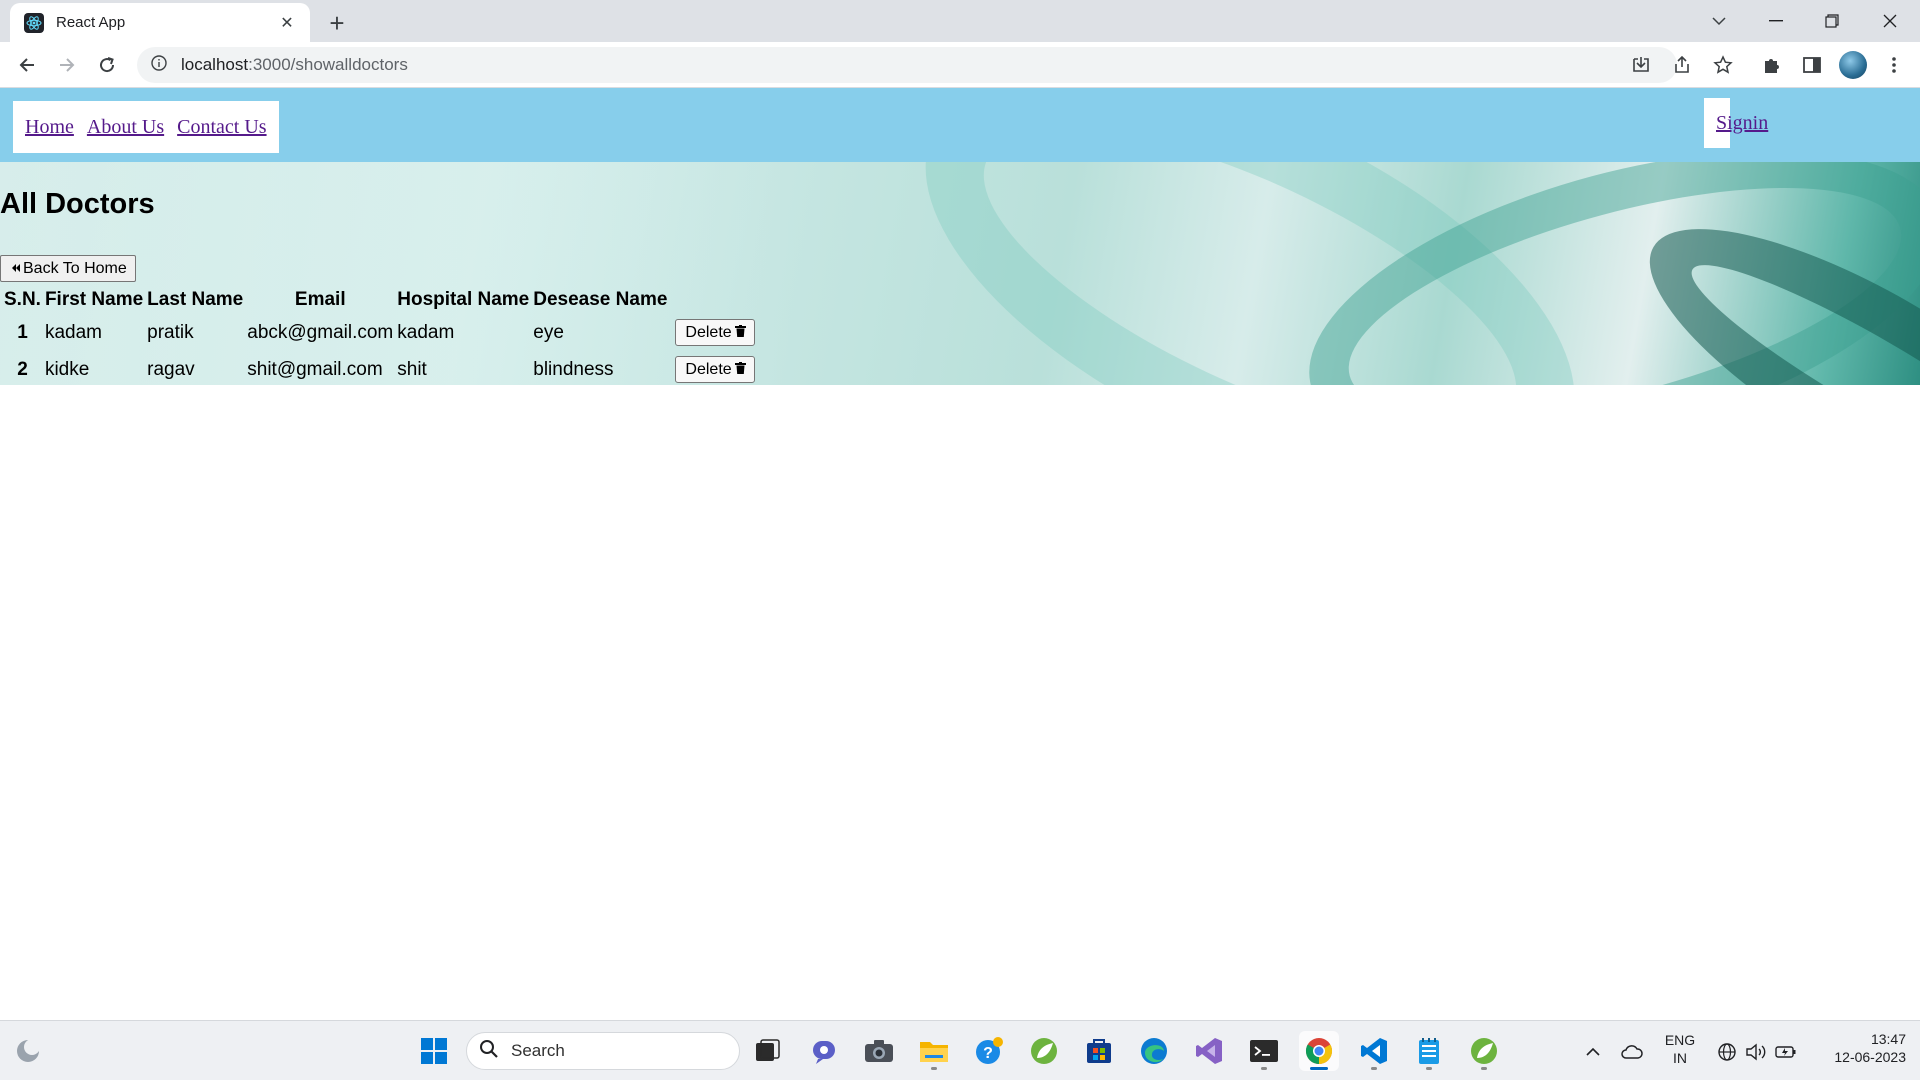  Describe the element at coordinates (603, 1051) in the screenshot. I see `taskbar-search-box: Search` at that location.